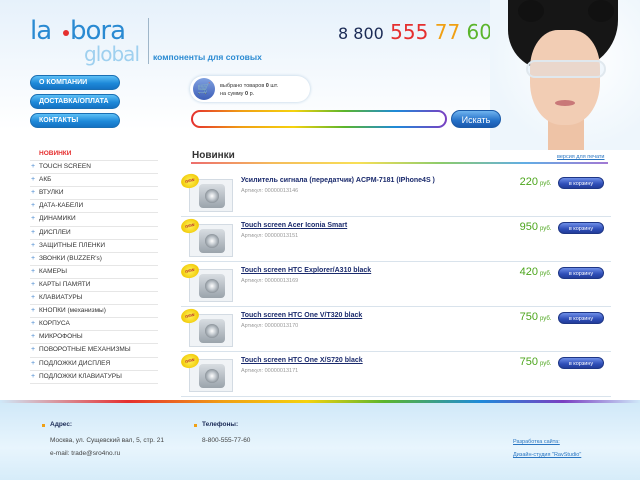 The width and height of the screenshot is (640, 480). I want to click on category-item: ПОДЛОЖКИ ДИСПЛЕЯ, so click(94, 364).